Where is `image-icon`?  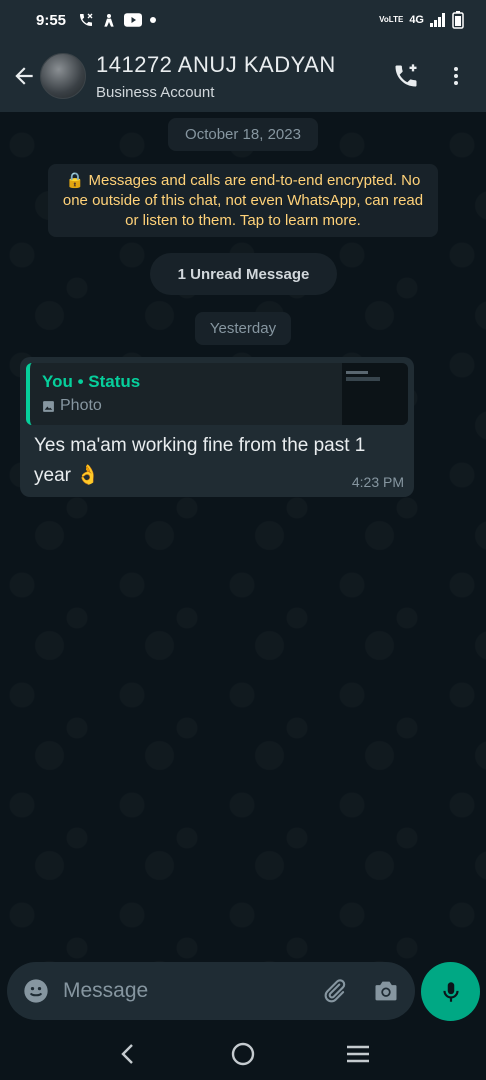 image-icon is located at coordinates (48, 406).